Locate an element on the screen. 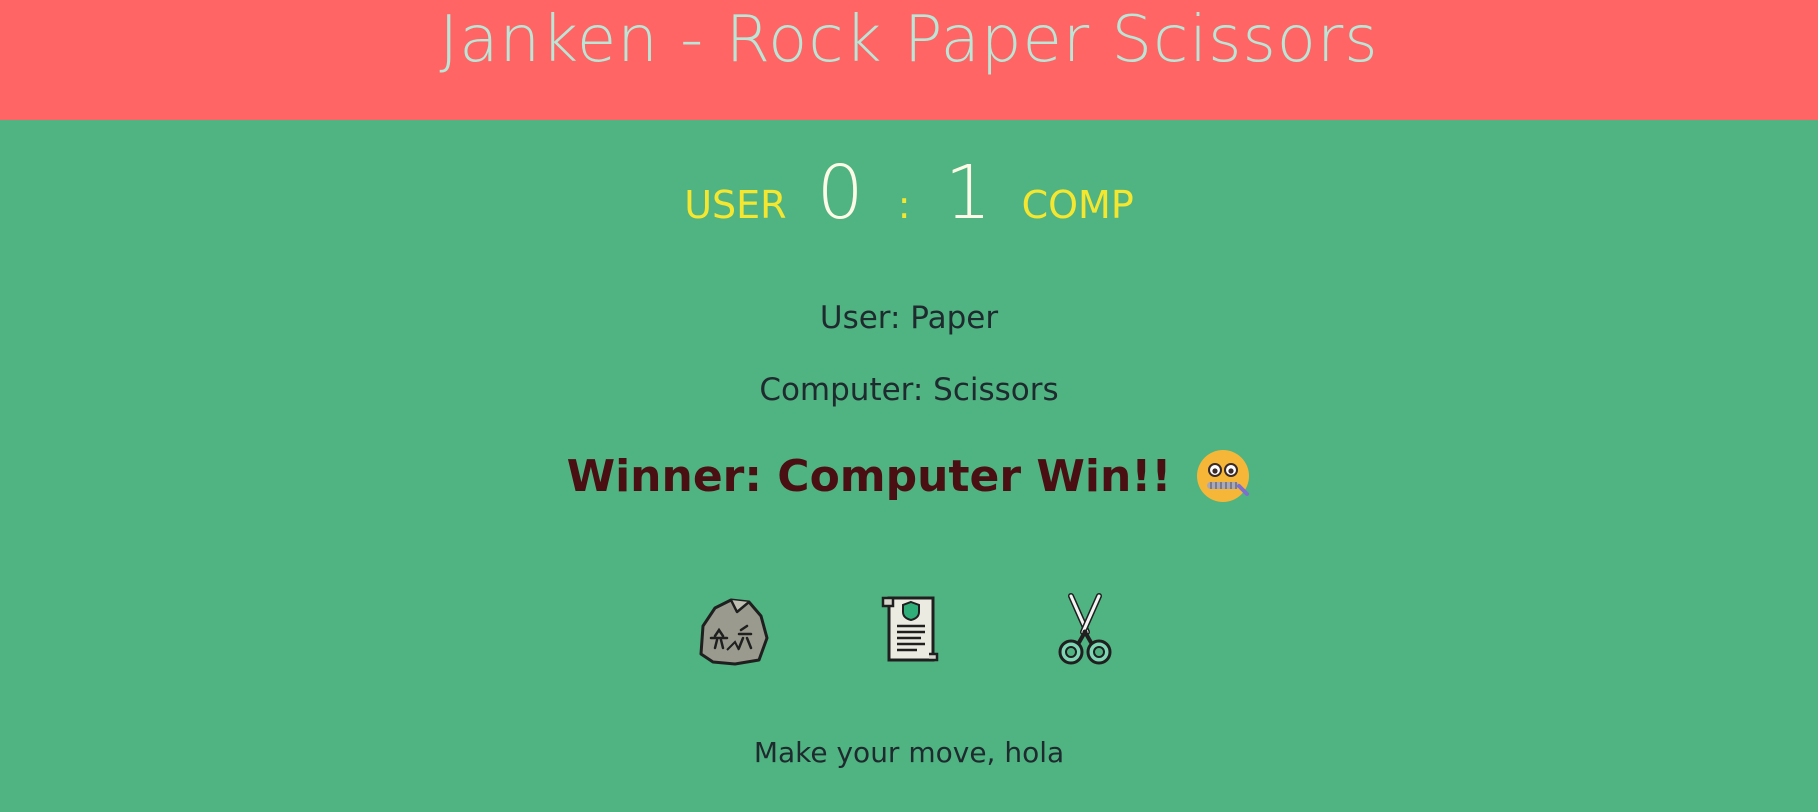 This screenshot has height=812, width=1818. computer-choice-text: Computer: Scissors is located at coordinates (909, 390).